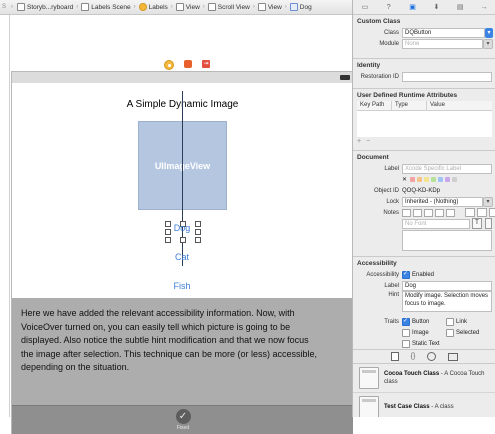 The image size is (495, 434). What do you see at coordinates (394, 356) in the screenshot?
I see `file-template-icon` at bounding box center [394, 356].